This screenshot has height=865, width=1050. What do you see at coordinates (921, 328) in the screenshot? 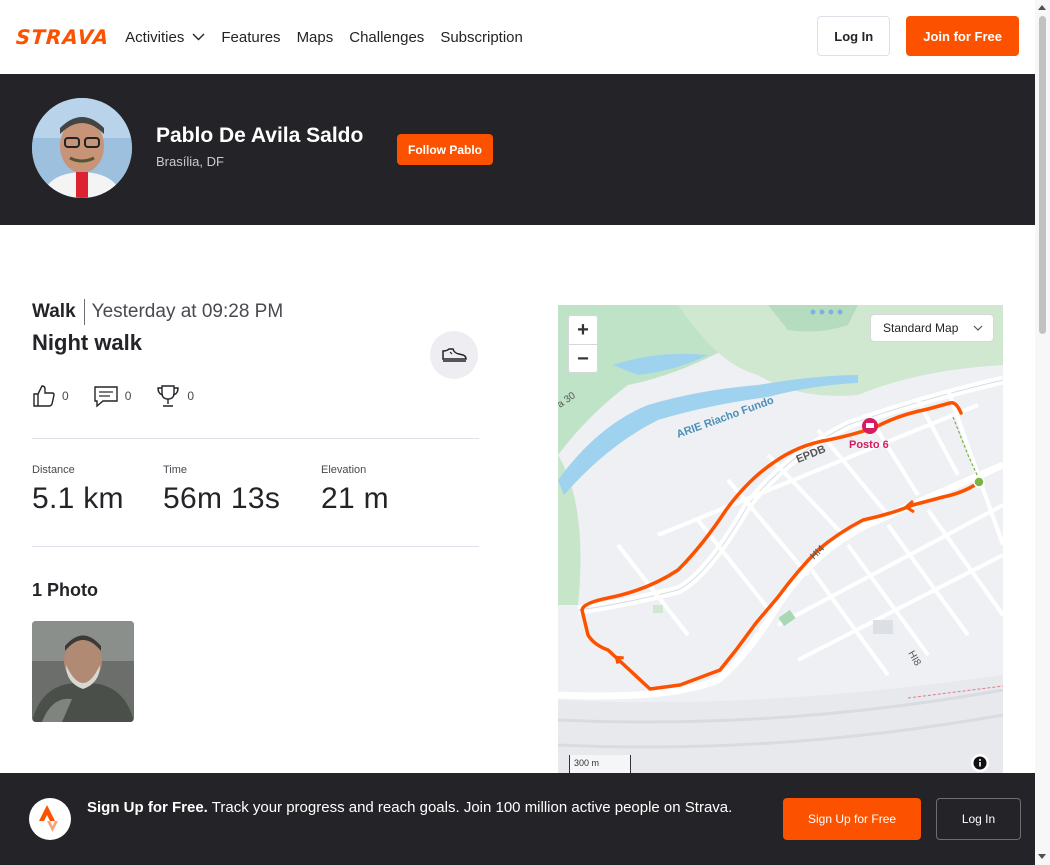
I see `map-style-label: Standard Map` at bounding box center [921, 328].